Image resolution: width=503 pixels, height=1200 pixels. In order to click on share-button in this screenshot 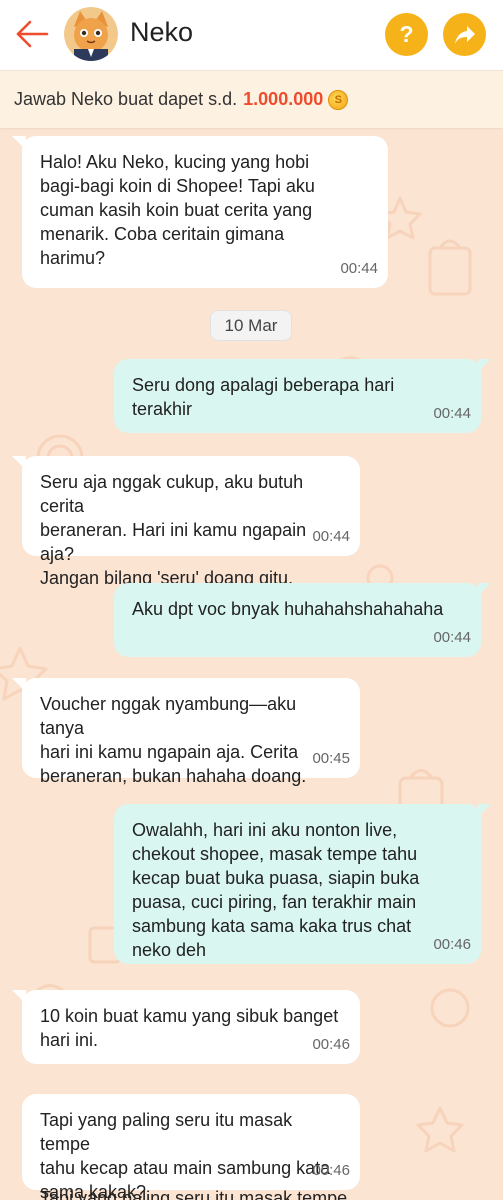, I will do `click(464, 34)`.